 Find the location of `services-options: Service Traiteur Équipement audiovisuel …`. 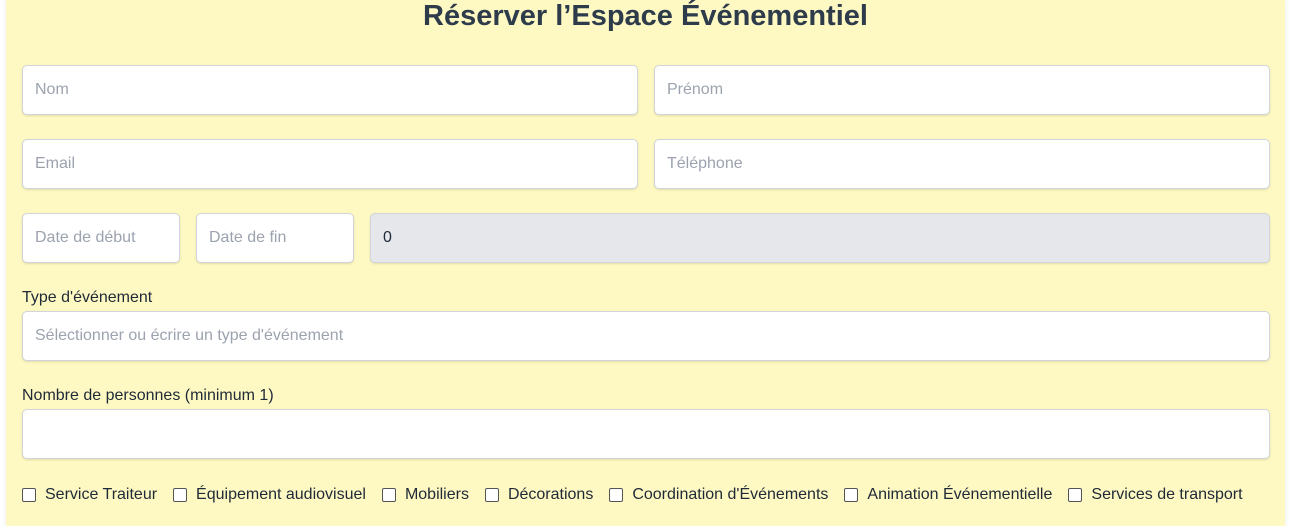

services-options: Service Traiteur Équipement audiovisuel … is located at coordinates (640, 495).